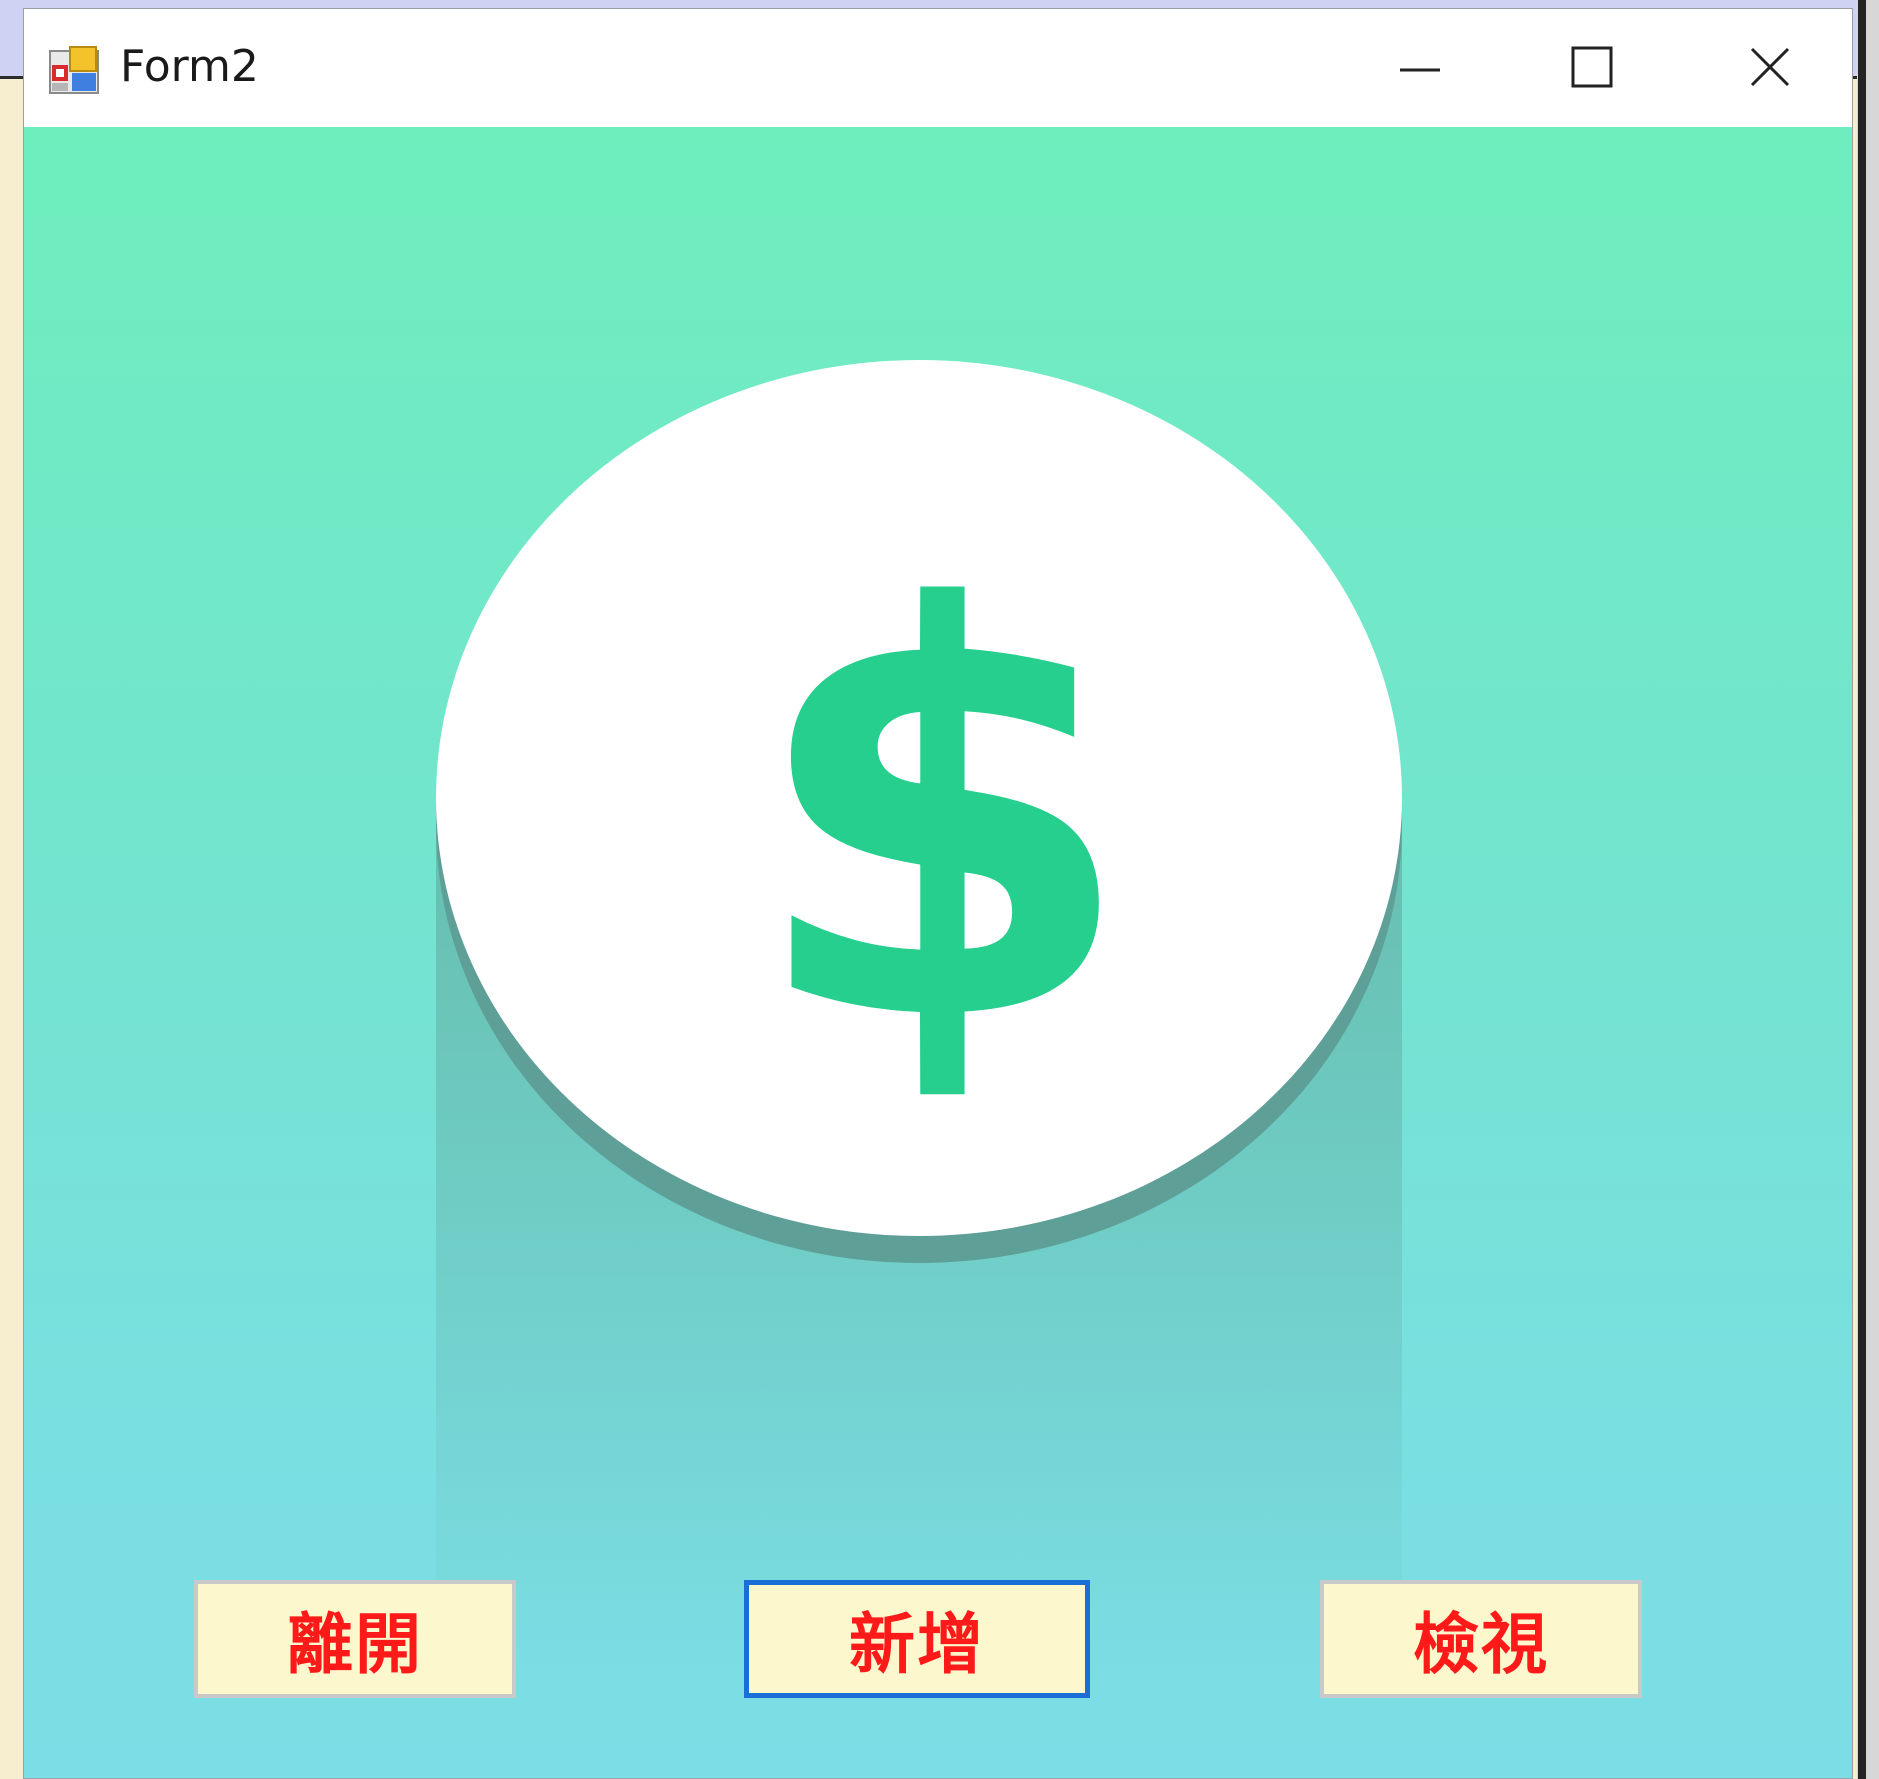 The width and height of the screenshot is (1879, 1779). Describe the element at coordinates (355, 1644) in the screenshot. I see `exit-button-label: 離開` at that location.